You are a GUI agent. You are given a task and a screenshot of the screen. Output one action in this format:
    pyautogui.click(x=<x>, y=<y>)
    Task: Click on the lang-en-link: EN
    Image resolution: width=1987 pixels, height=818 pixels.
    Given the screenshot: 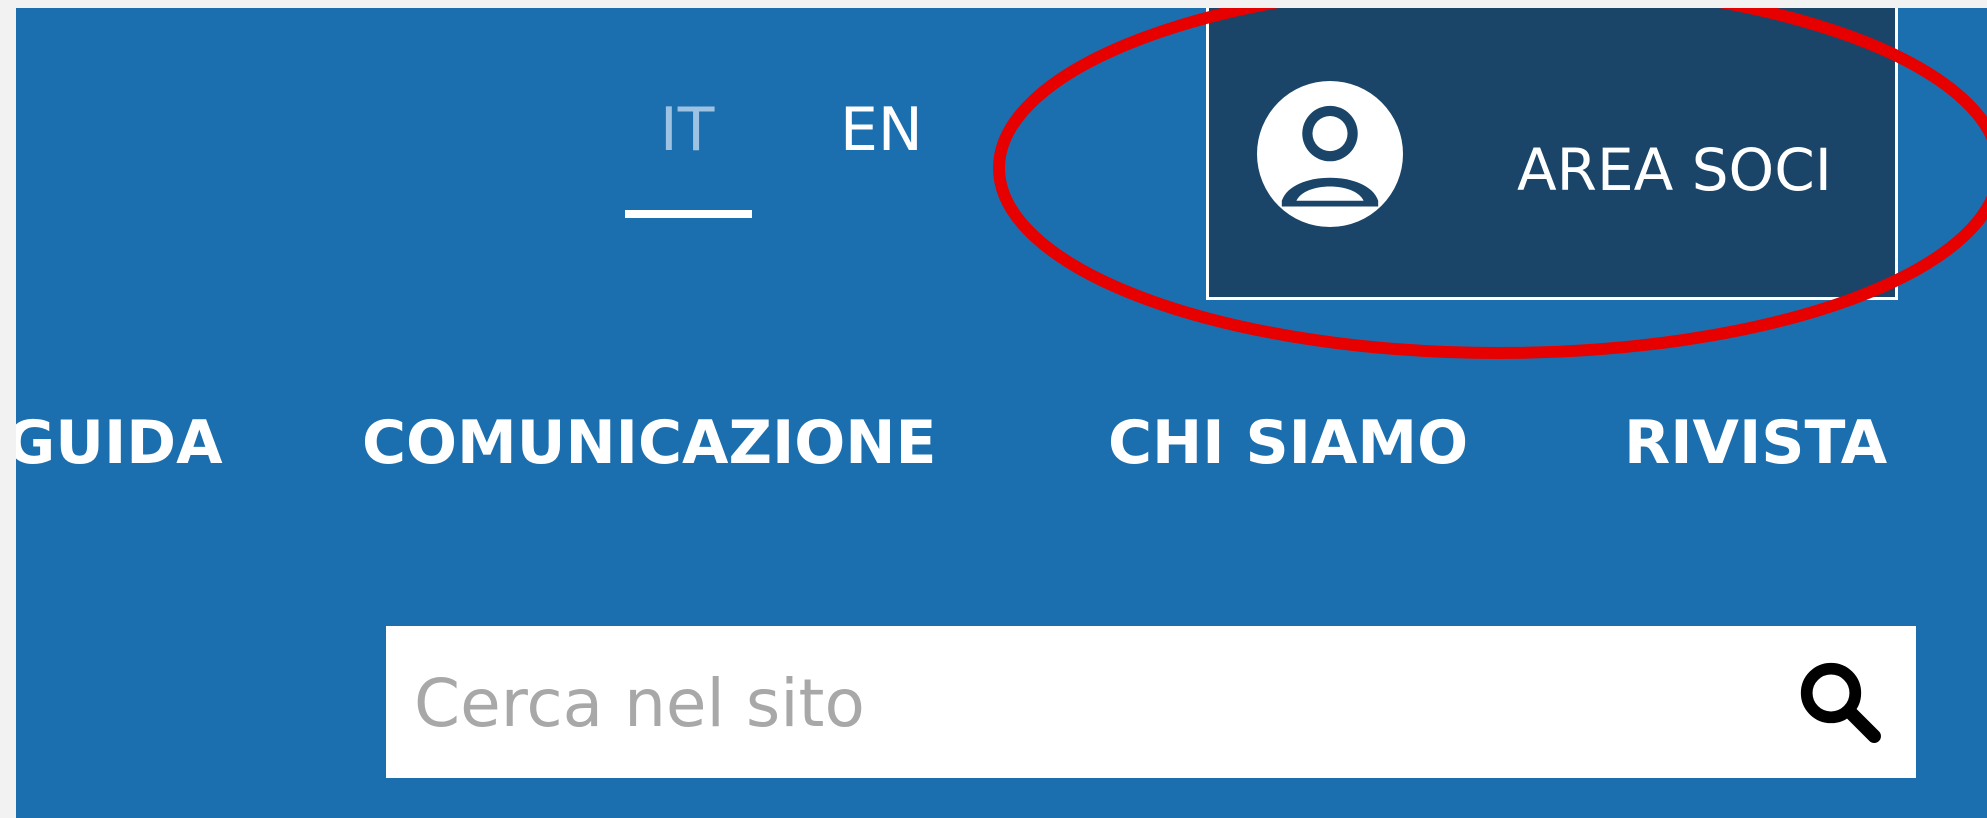 What is the action you would take?
    pyautogui.click(x=881, y=130)
    